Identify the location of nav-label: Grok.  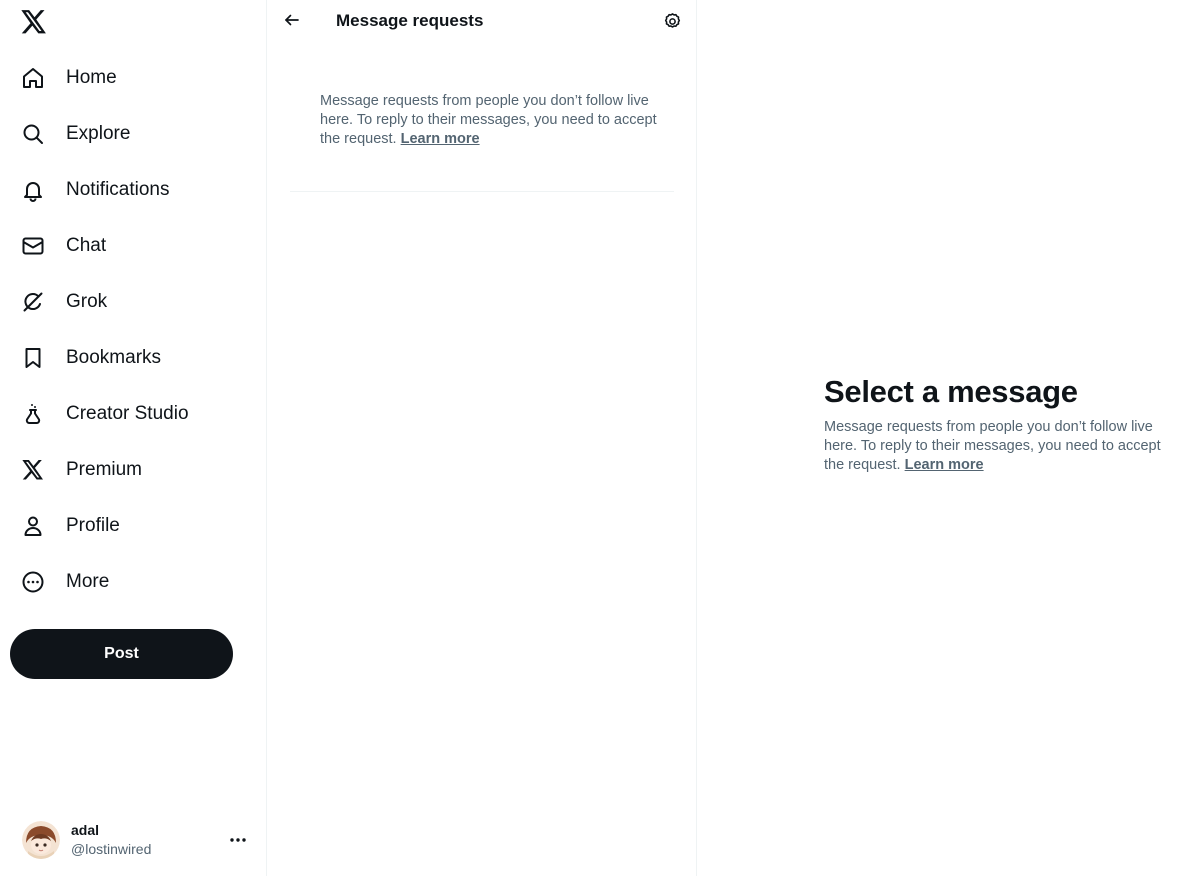
(87, 301).